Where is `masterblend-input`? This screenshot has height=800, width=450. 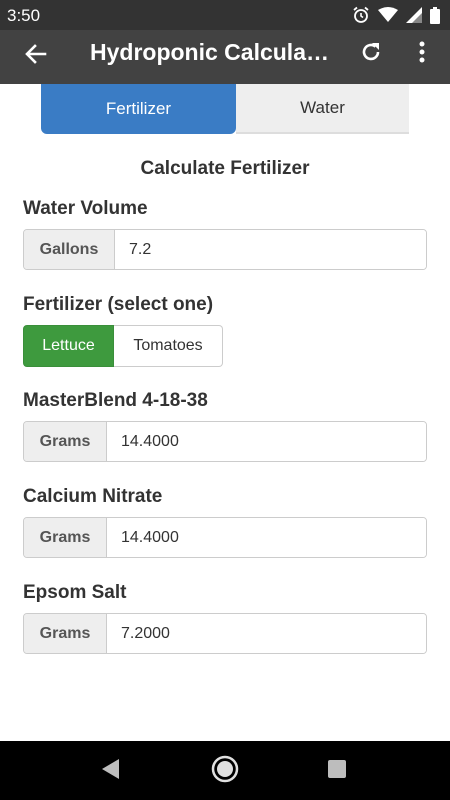
masterblend-input is located at coordinates (266, 441).